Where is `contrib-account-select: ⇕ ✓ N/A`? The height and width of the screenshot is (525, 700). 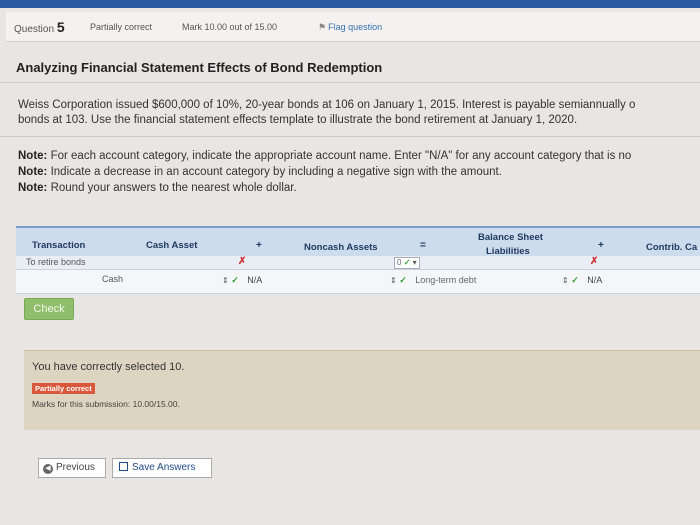
contrib-account-select: ⇕ ✓ N/A is located at coordinates (582, 280).